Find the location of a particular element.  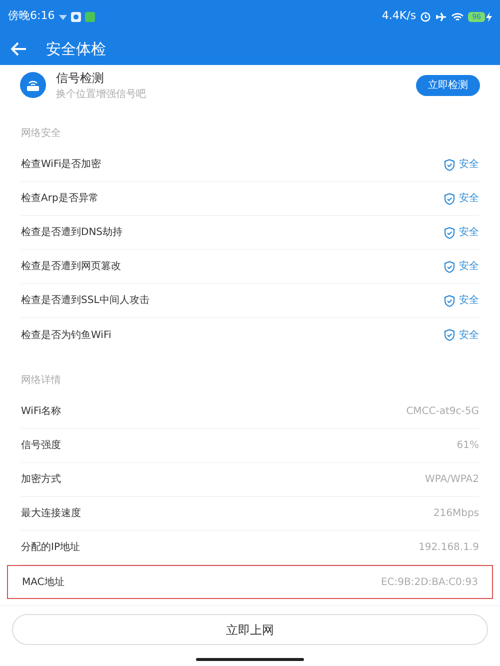

check-label: 检查是否遭到DNS劫持 is located at coordinates (72, 233).